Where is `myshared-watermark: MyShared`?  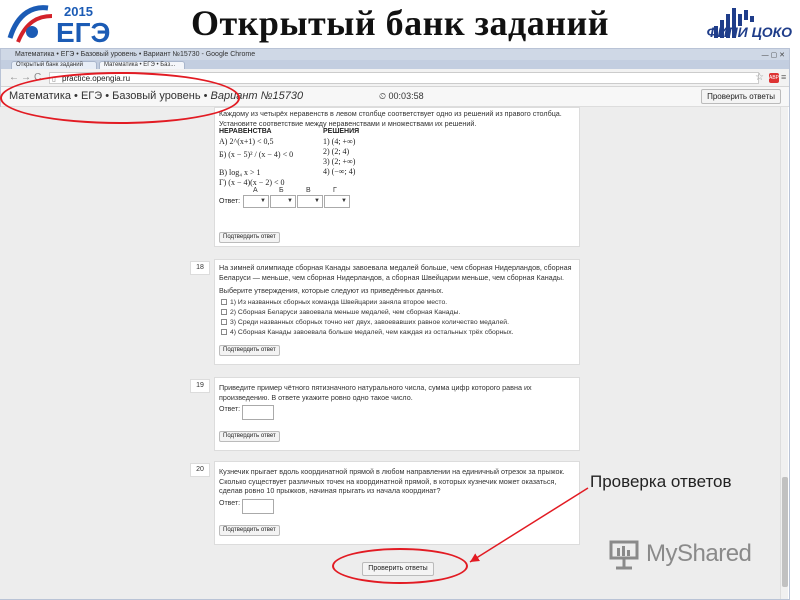
myshared-watermark: MyShared is located at coordinates (686, 554).